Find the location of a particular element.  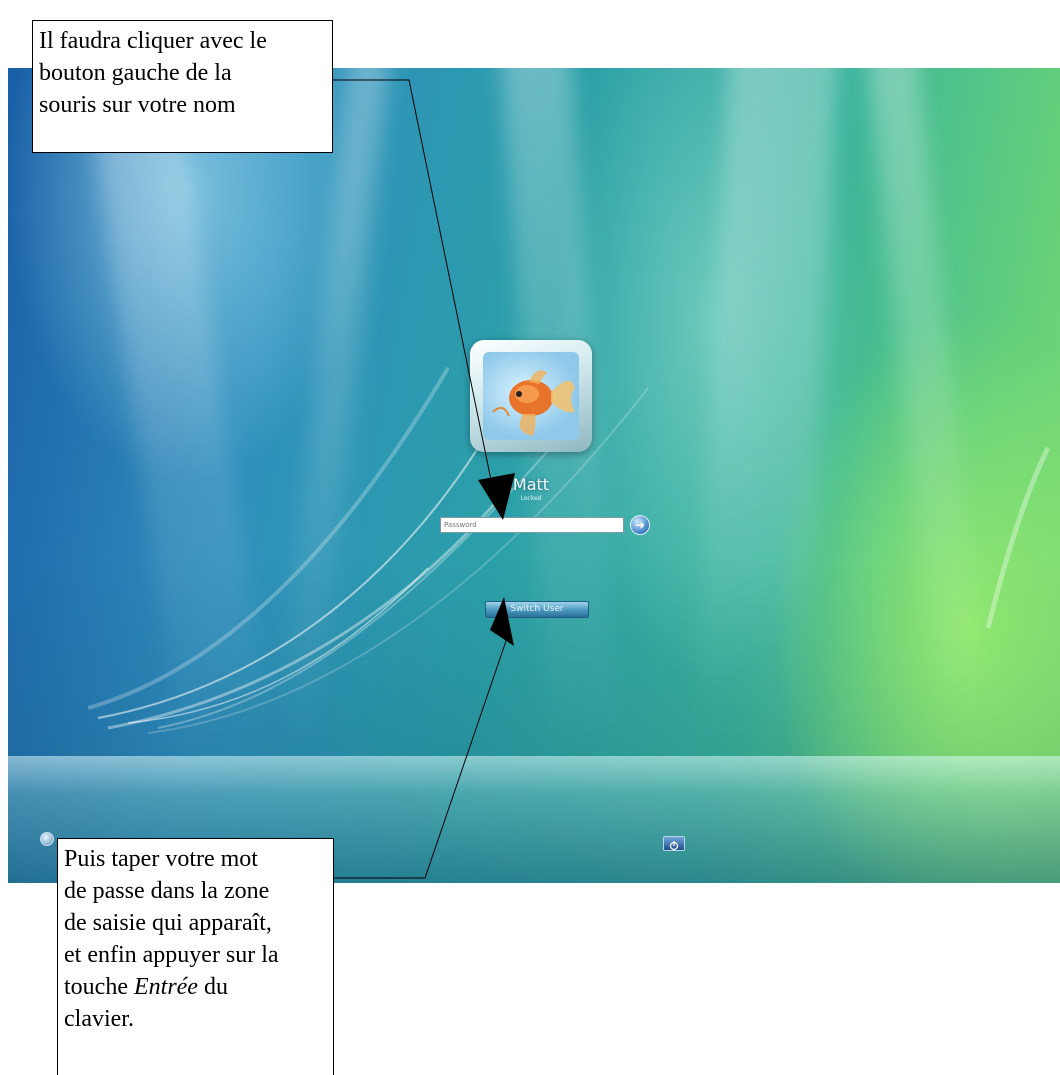

user-avatar is located at coordinates (531, 396).